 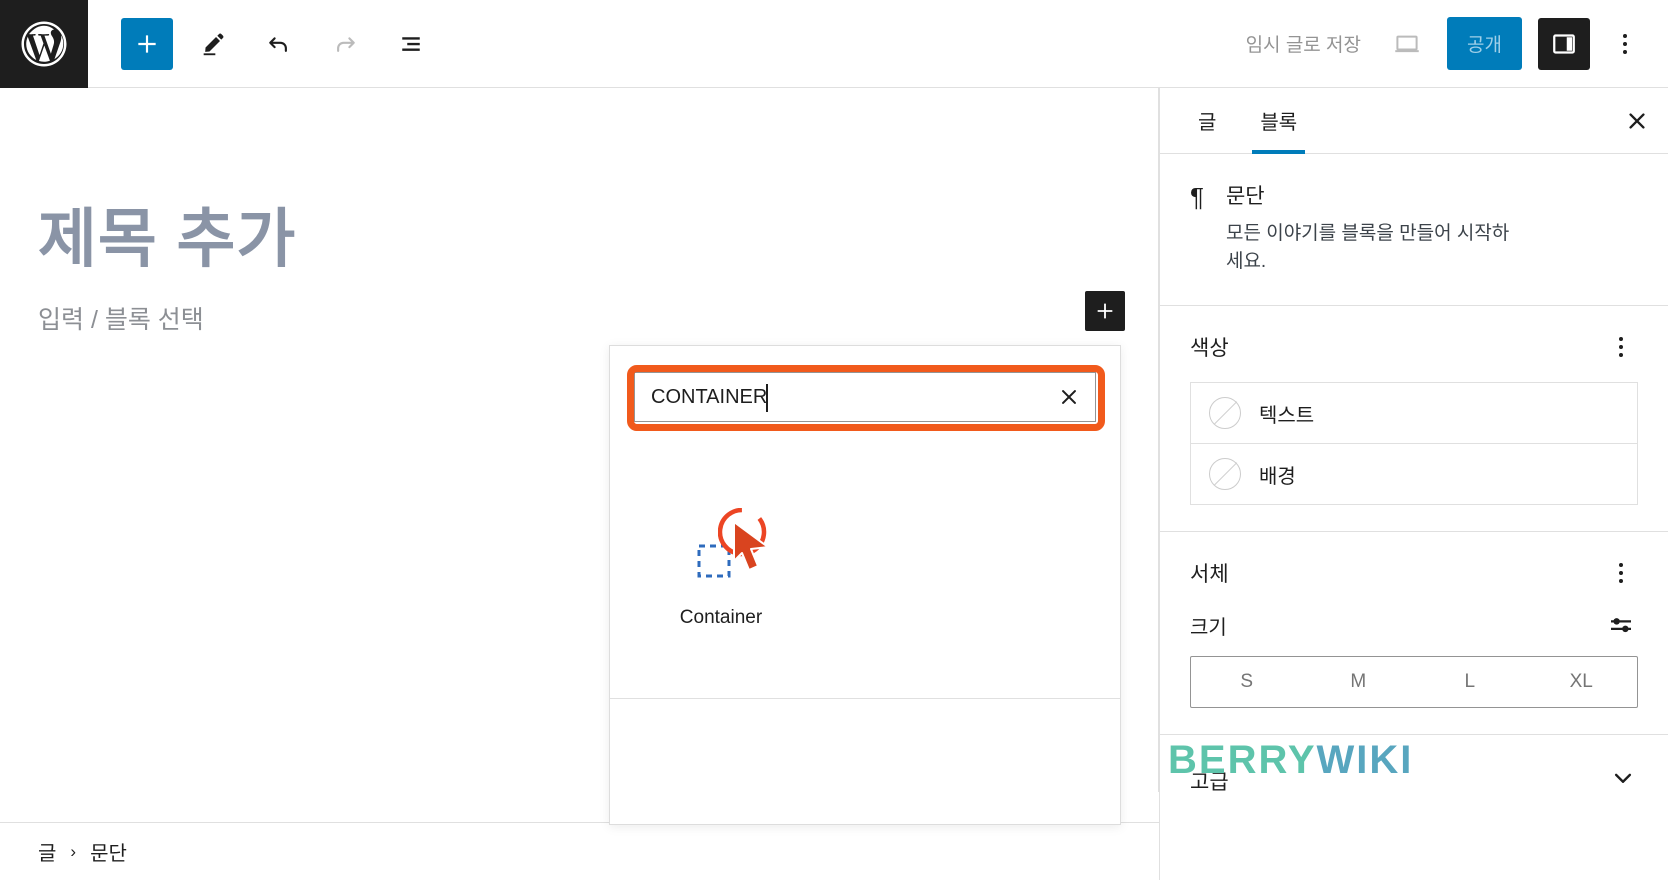 I want to click on wordpress-logo-icon, so click(x=44, y=44).